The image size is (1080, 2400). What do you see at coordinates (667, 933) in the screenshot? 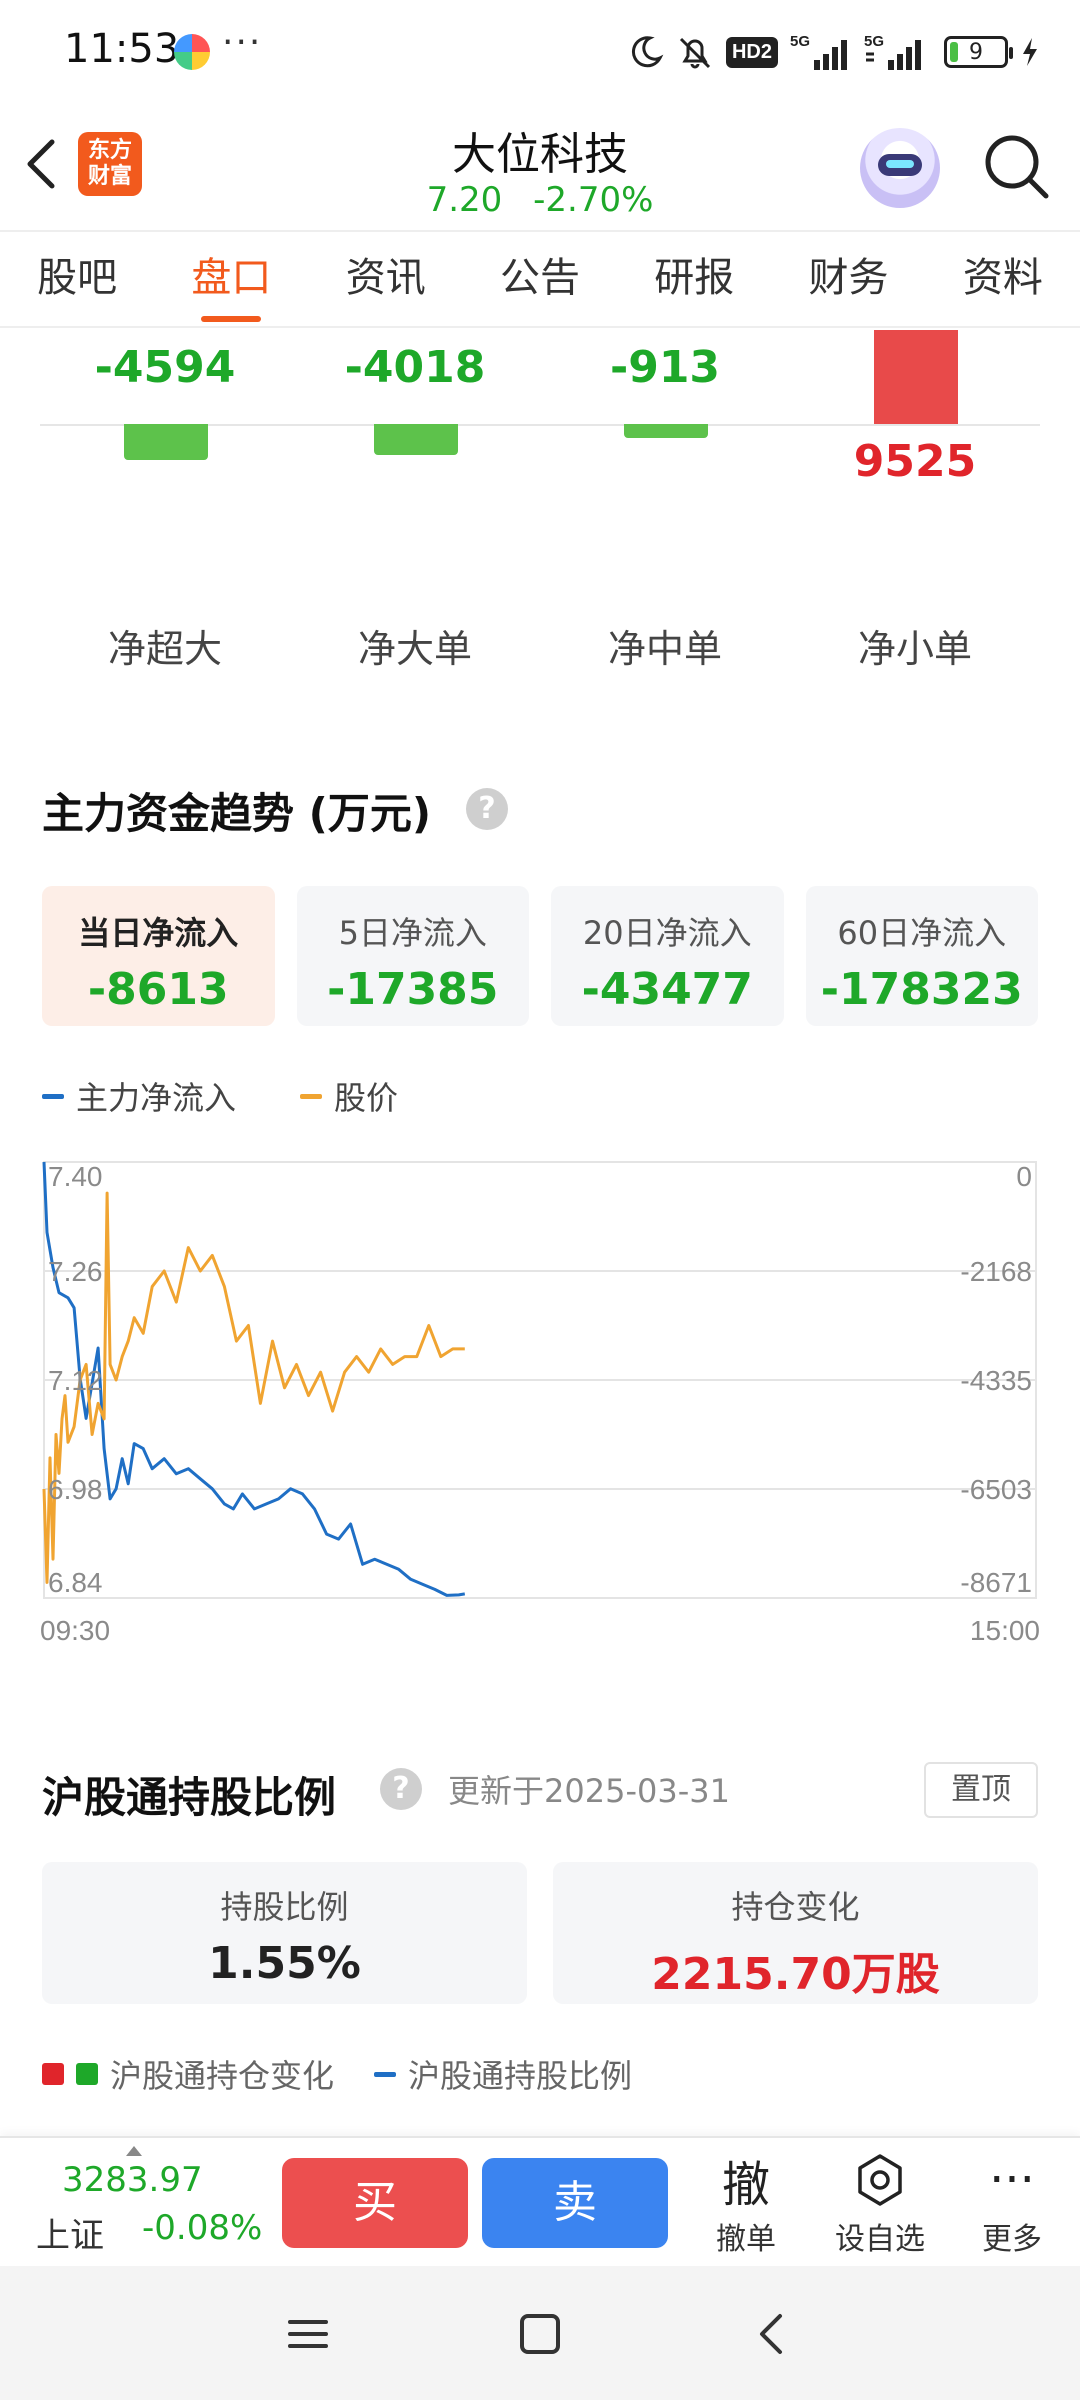
I see `period-label: 20日净流入` at bounding box center [667, 933].